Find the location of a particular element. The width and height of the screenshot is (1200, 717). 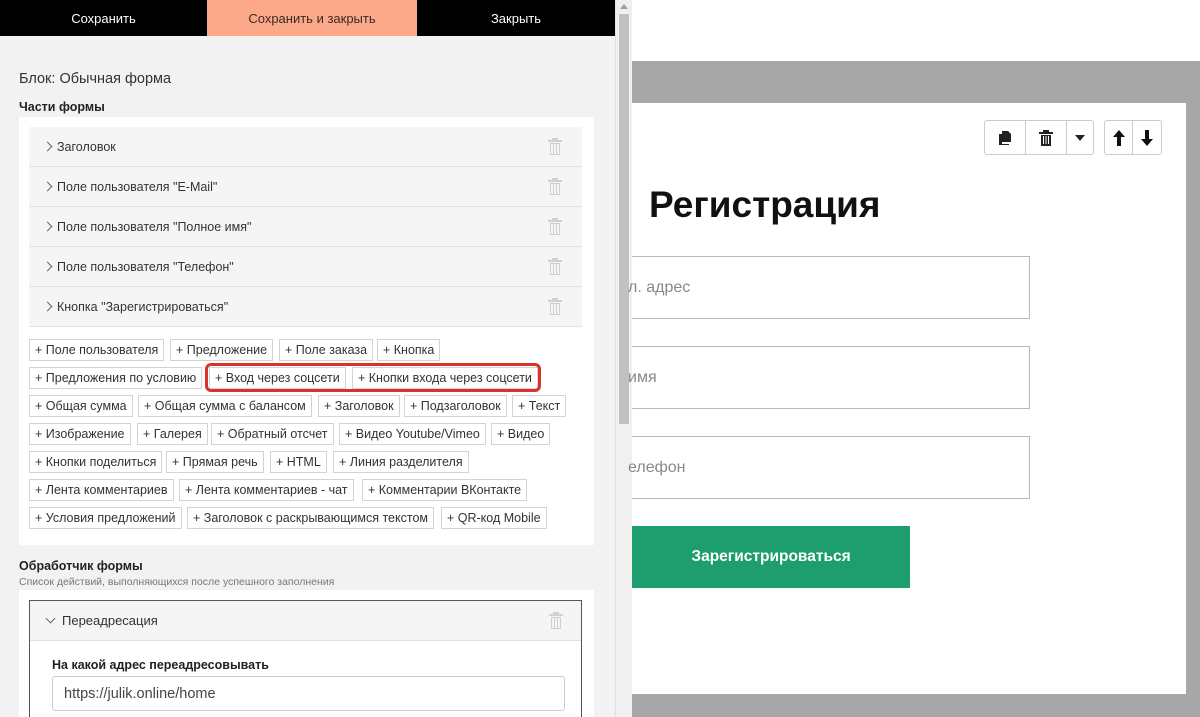

add-conditional-offers-chip: + Предложения по условию is located at coordinates (116, 378).